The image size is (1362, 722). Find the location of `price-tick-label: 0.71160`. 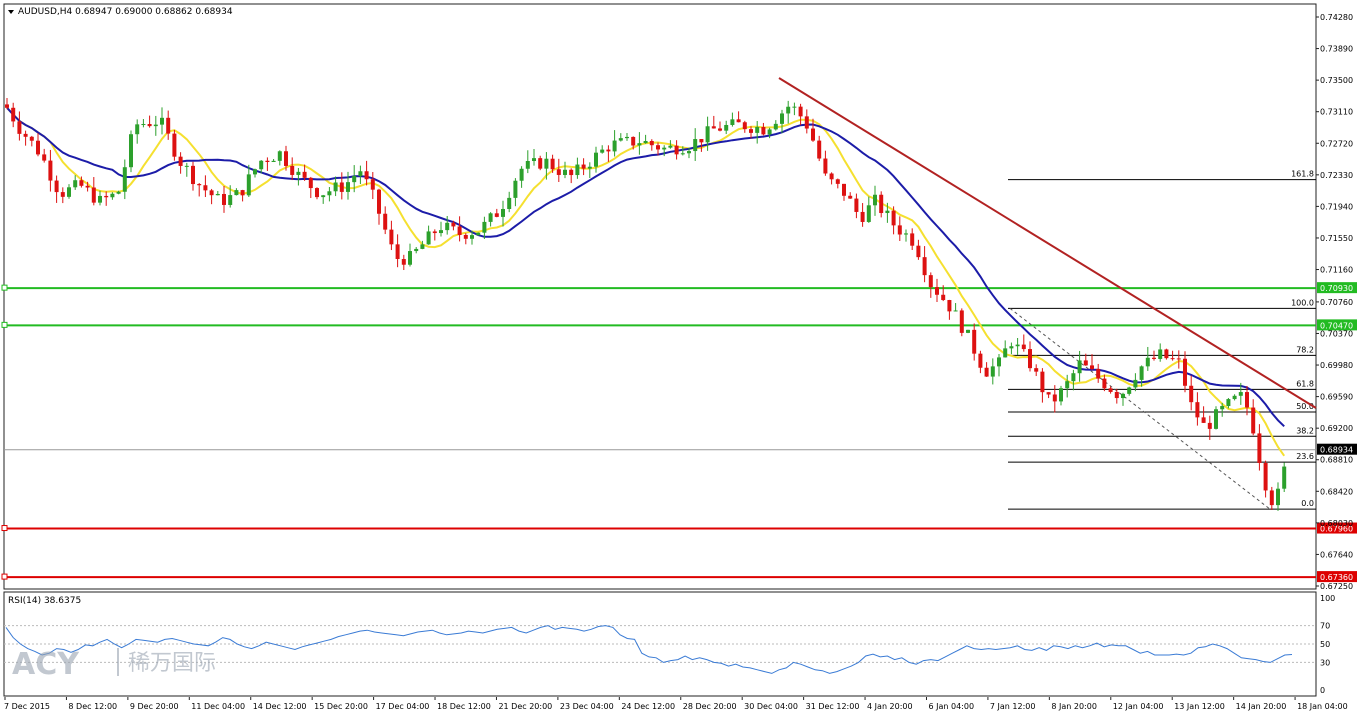

price-tick-label: 0.71160 is located at coordinates (1336, 270).